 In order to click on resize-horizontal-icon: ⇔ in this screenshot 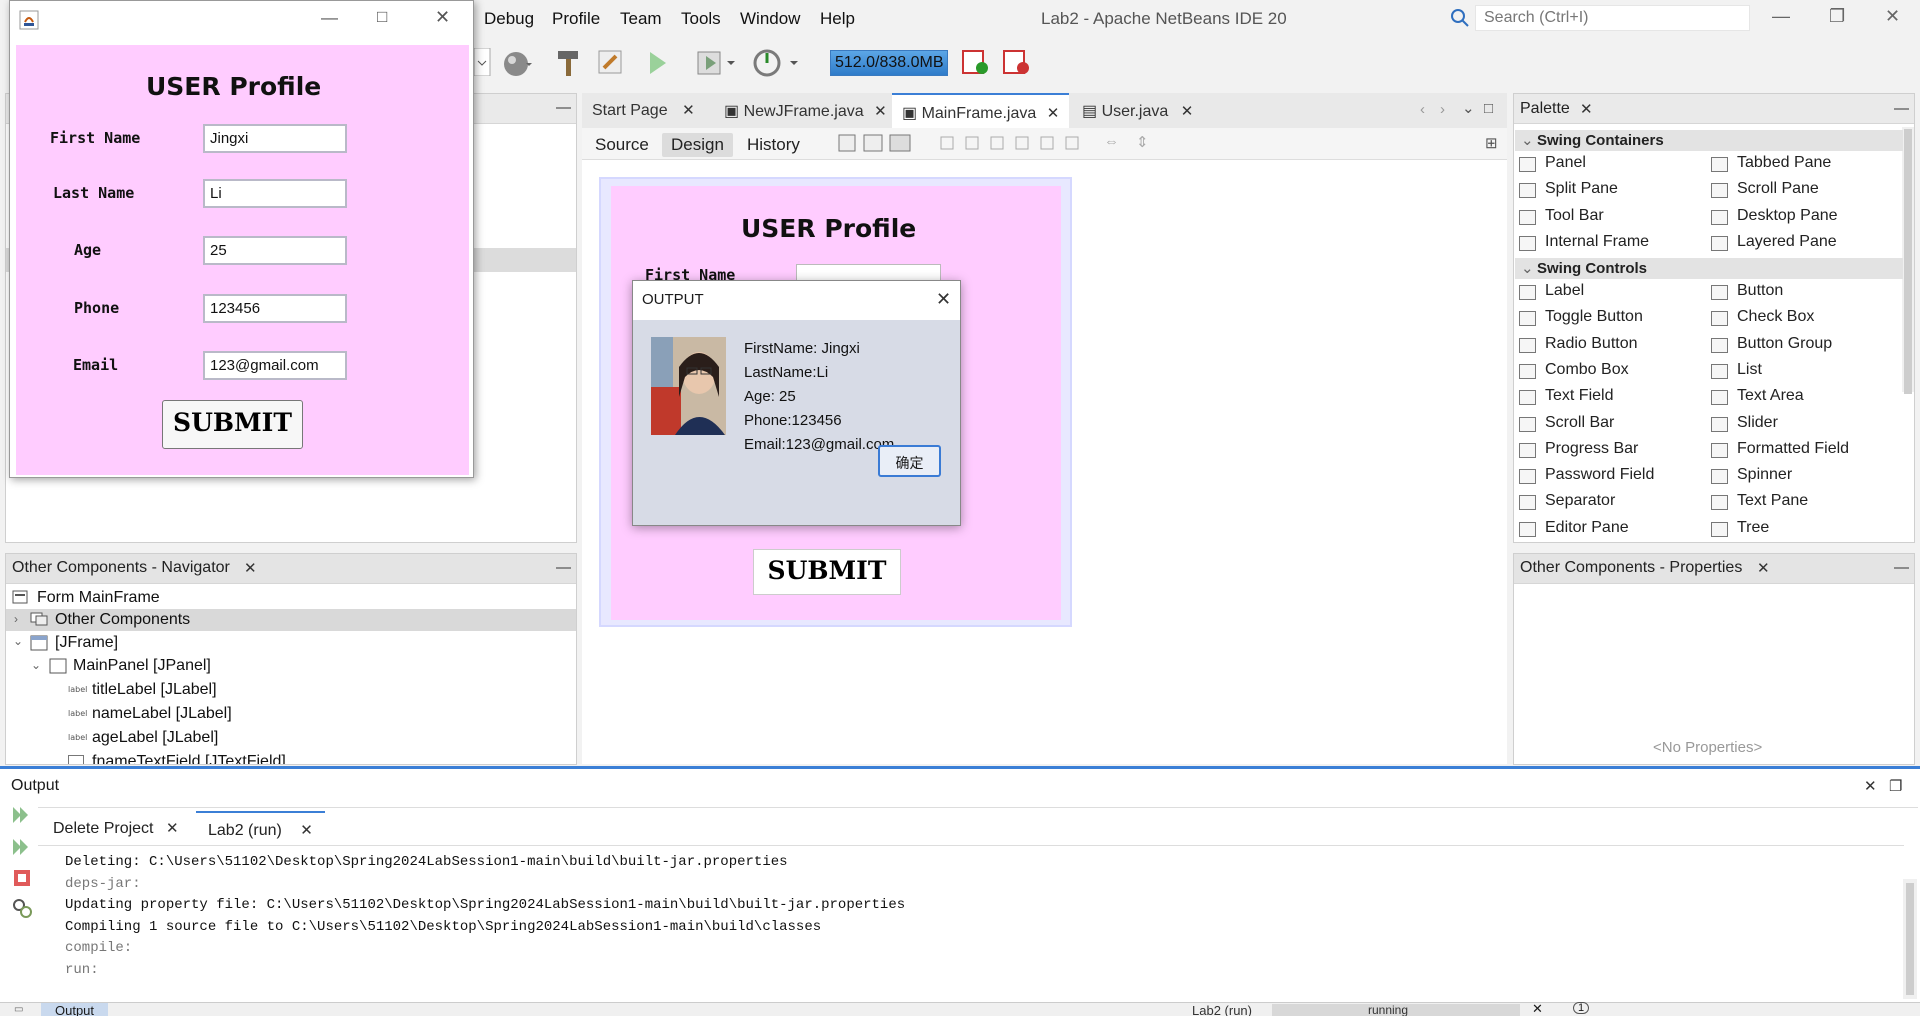, I will do `click(1111, 141)`.